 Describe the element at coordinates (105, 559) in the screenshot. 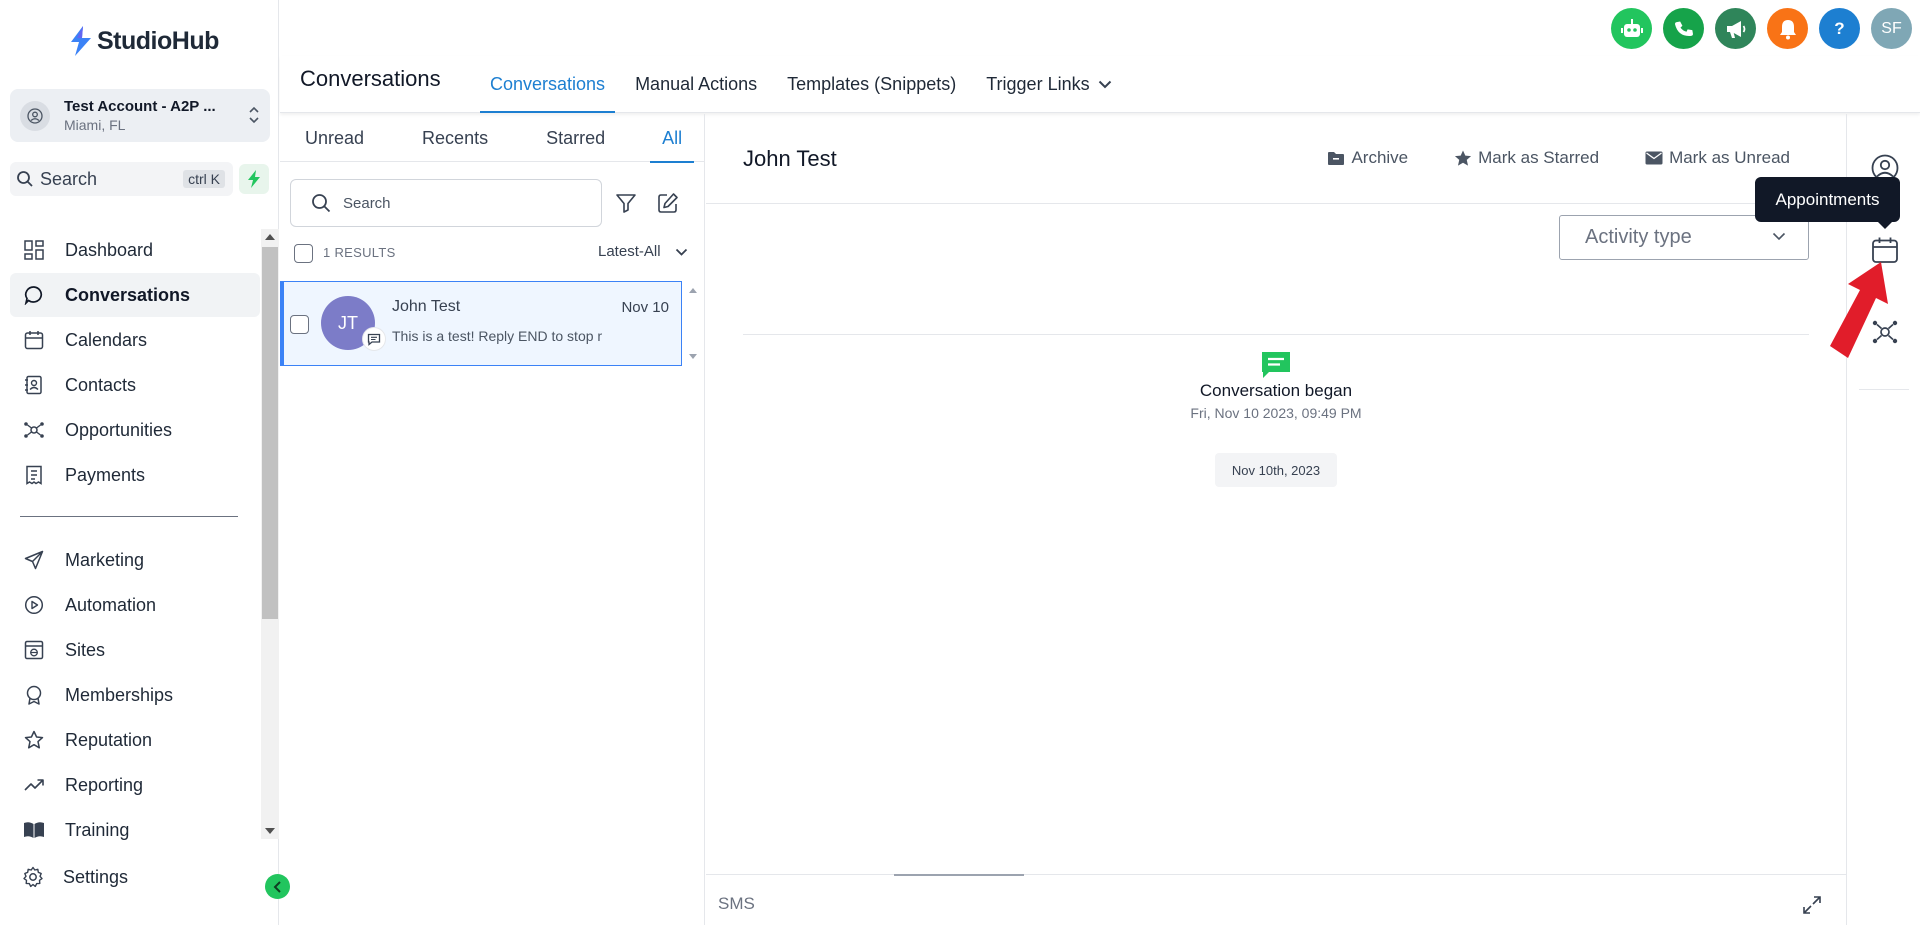

I see `sidebar-item-label: Marketing` at that location.